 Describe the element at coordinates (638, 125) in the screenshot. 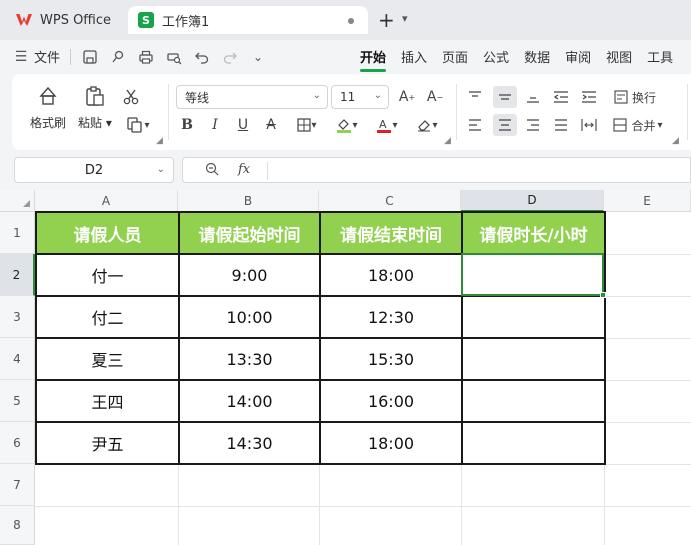

I see `merge-cells-button: 合并 ▾` at that location.